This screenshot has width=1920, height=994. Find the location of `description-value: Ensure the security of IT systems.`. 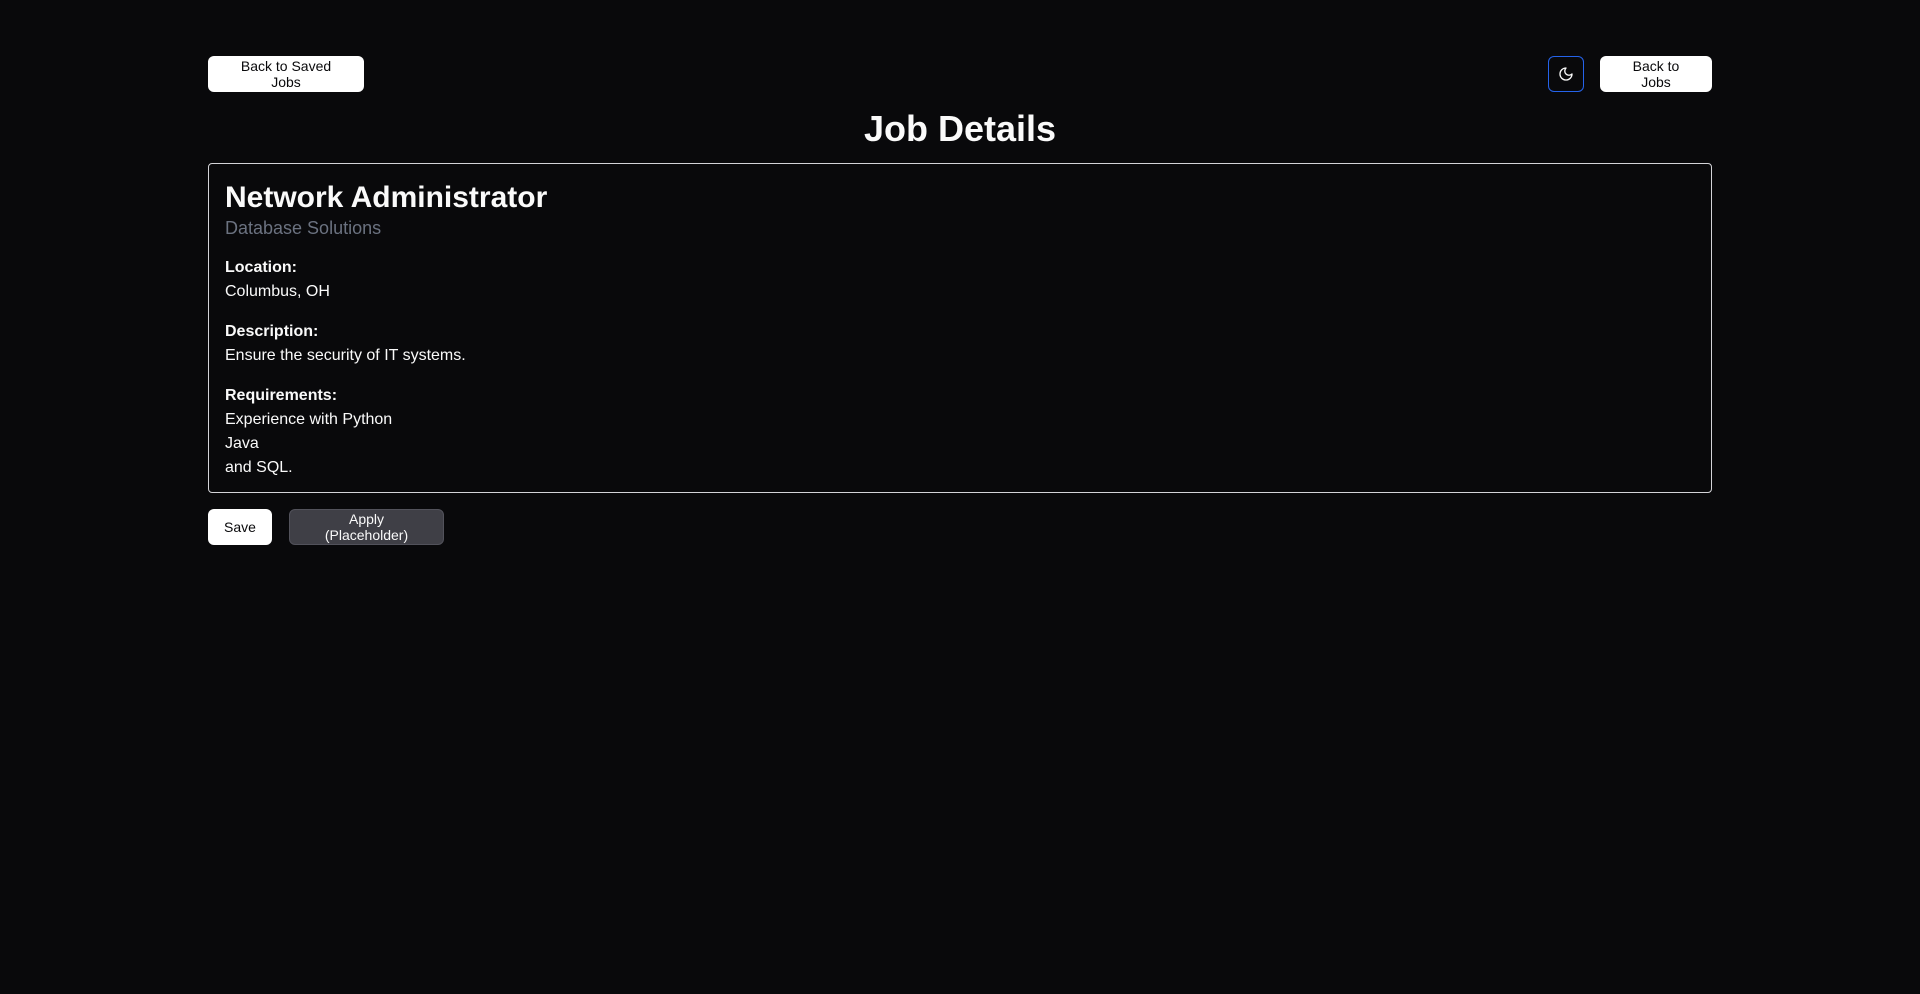

description-value: Ensure the security of IT systems. is located at coordinates (345, 355).